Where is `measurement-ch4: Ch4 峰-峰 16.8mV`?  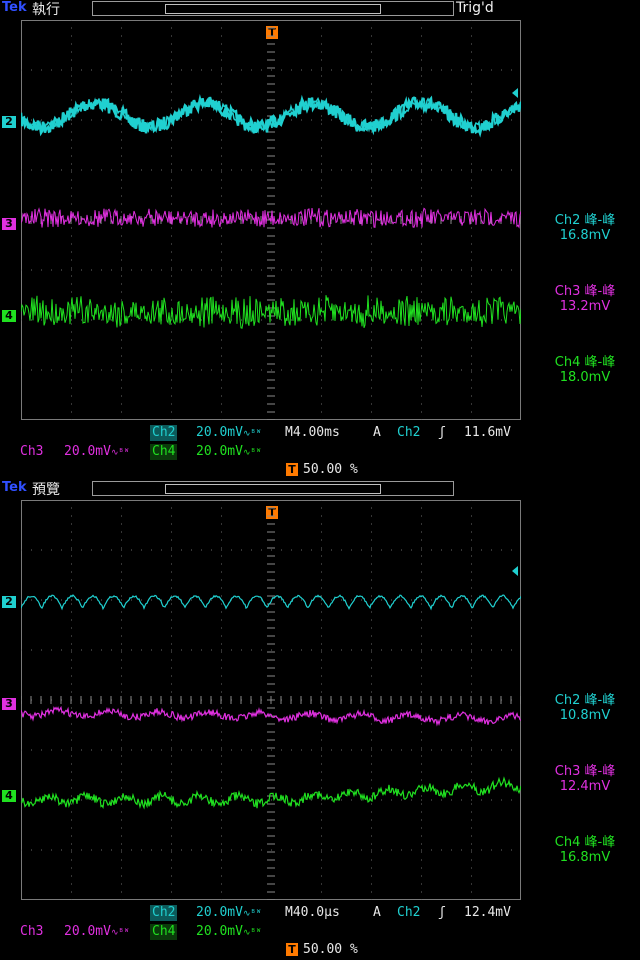
measurement-ch4: Ch4 峰-峰 16.8mV is located at coordinates (585, 850).